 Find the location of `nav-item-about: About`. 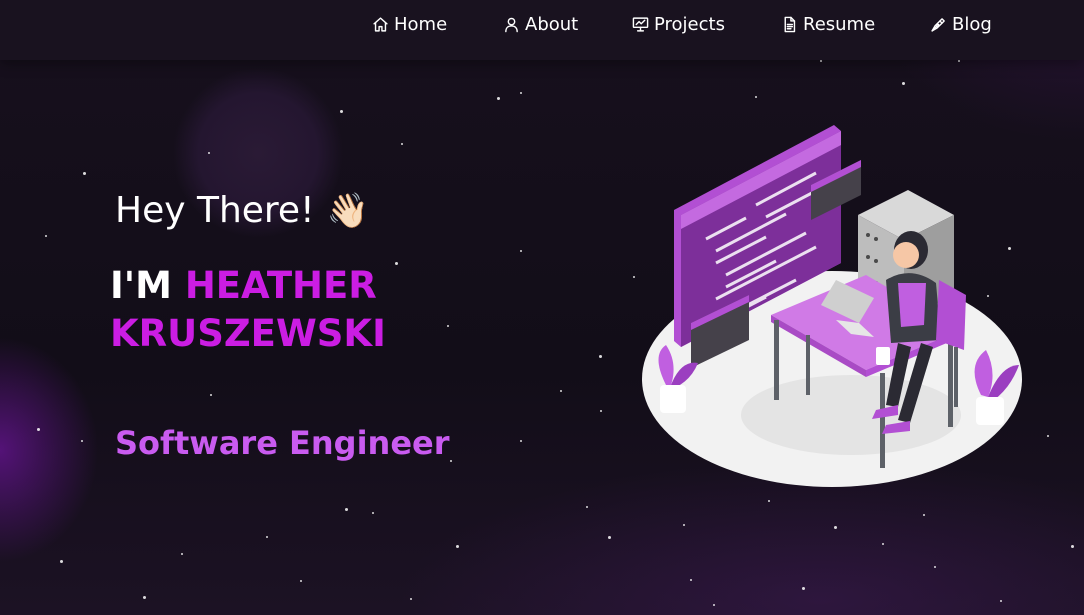

nav-item-about: About is located at coordinates (540, 24).